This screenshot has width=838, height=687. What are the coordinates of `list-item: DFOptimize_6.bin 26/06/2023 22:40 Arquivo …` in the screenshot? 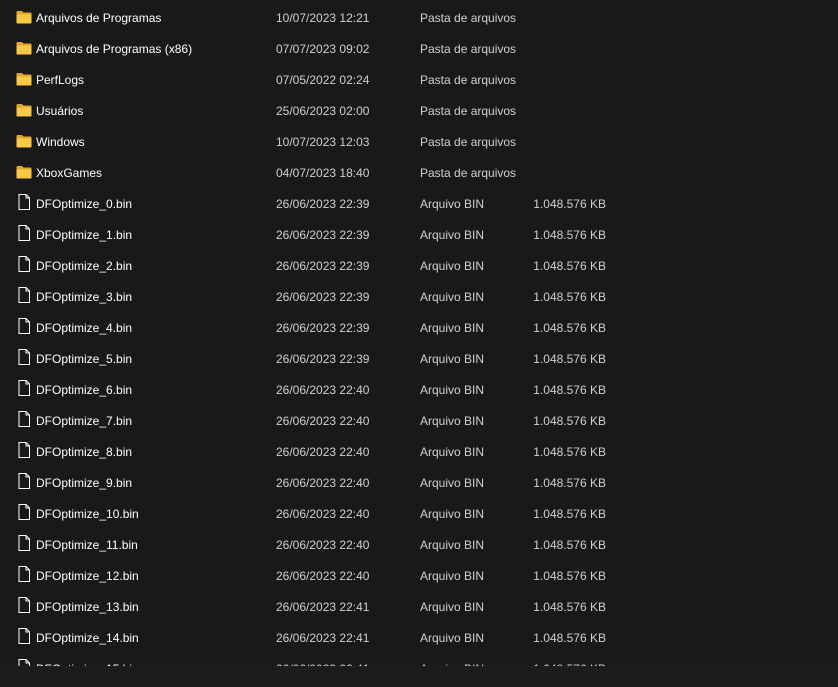 It's located at (419, 389).